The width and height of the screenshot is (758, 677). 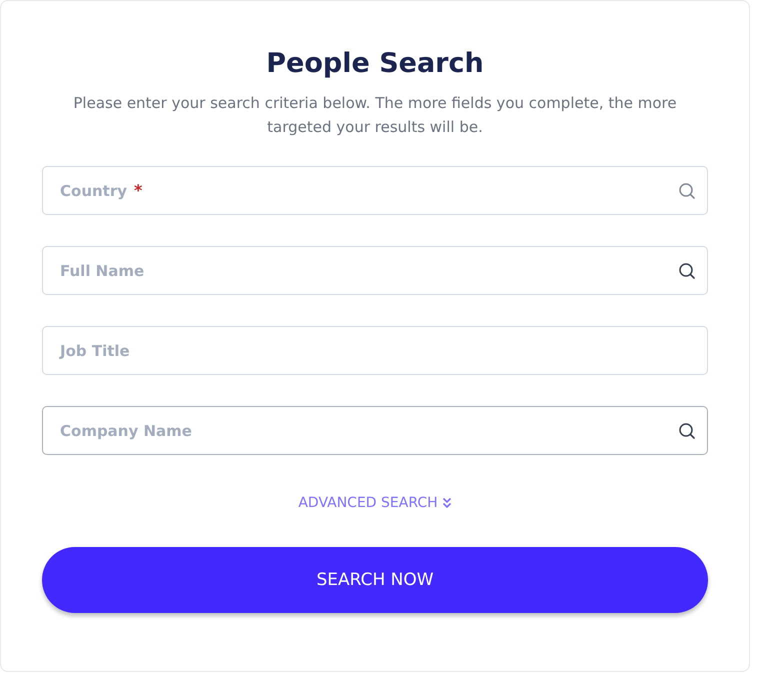 I want to click on placeholder-text: Company Name, so click(x=126, y=431).